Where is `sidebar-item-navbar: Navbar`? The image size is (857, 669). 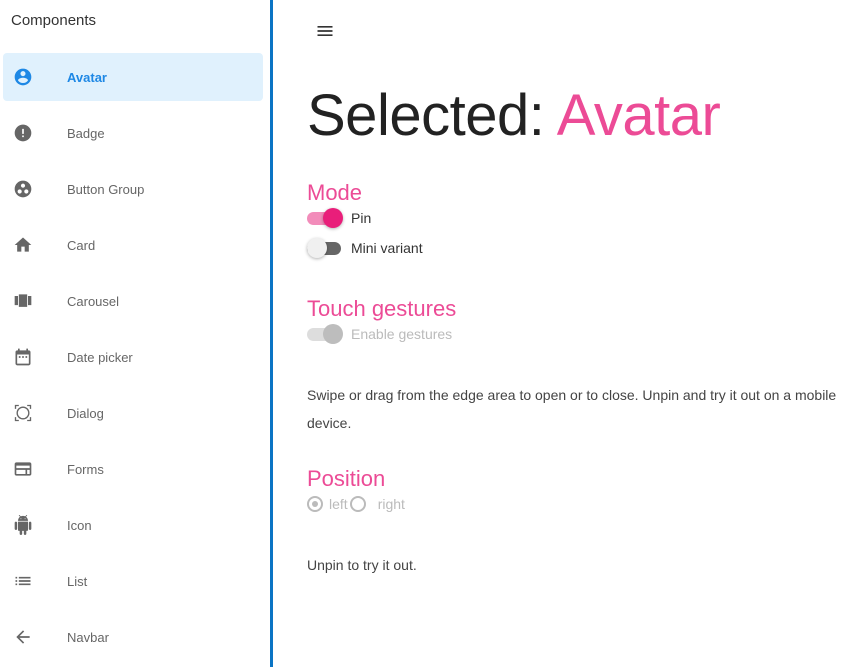 sidebar-item-navbar: Navbar is located at coordinates (133, 637).